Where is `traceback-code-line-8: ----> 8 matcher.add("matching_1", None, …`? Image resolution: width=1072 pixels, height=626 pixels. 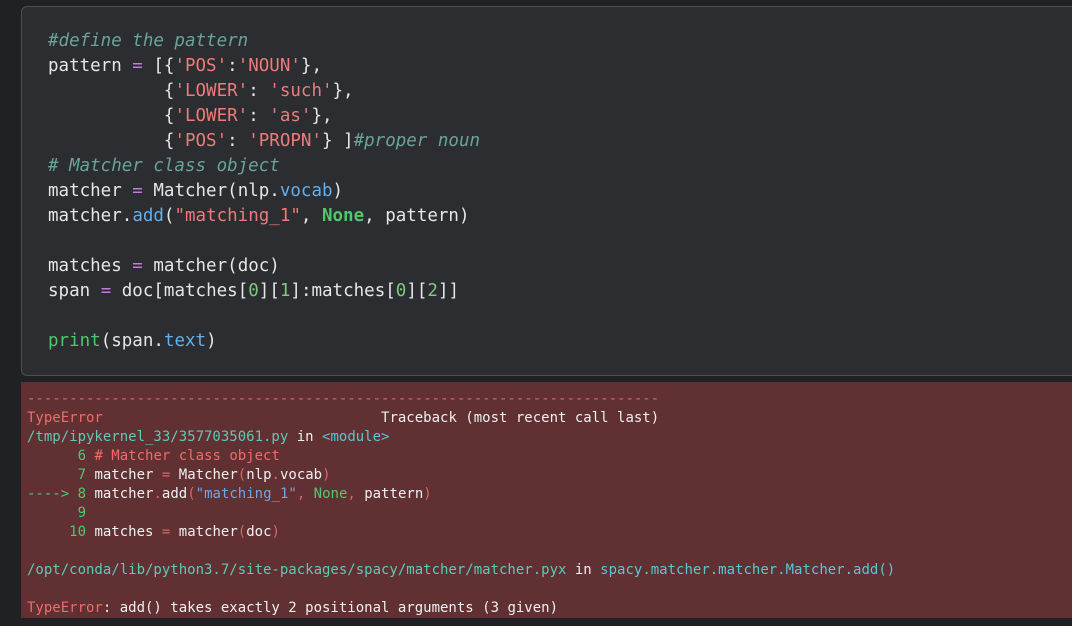 traceback-code-line-8: ----> 8 matcher.add("matching_1", None, … is located at coordinates (229, 494).